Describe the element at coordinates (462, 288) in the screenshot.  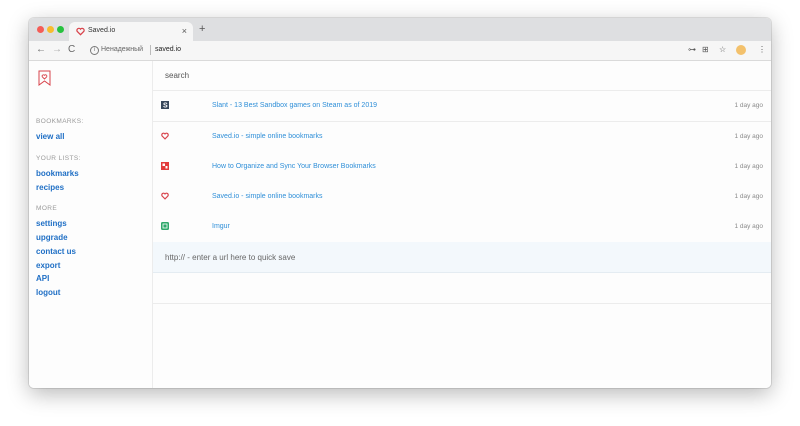
I see `empty-row` at that location.